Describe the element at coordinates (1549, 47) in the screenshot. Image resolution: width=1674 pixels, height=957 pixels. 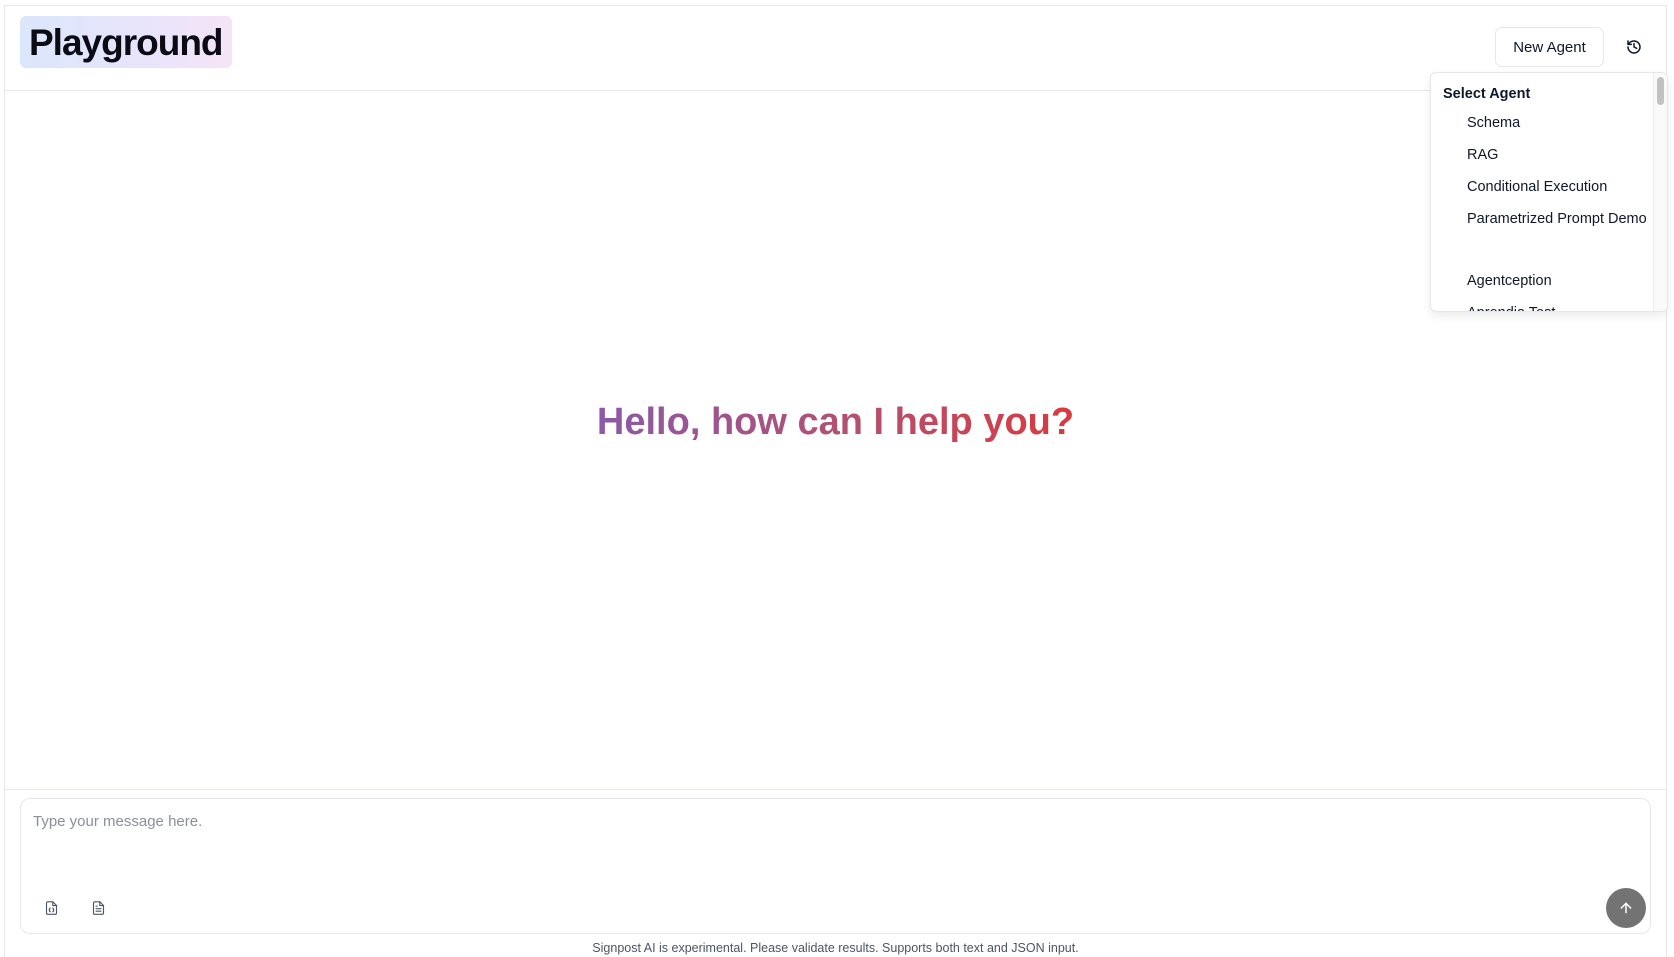
I see `new-agent-button: New Agent` at that location.